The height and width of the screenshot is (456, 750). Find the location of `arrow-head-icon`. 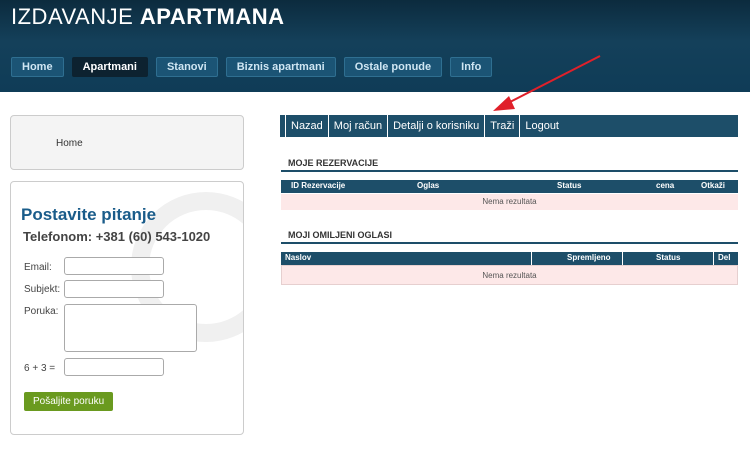

arrow-head-icon is located at coordinates (504, 103).